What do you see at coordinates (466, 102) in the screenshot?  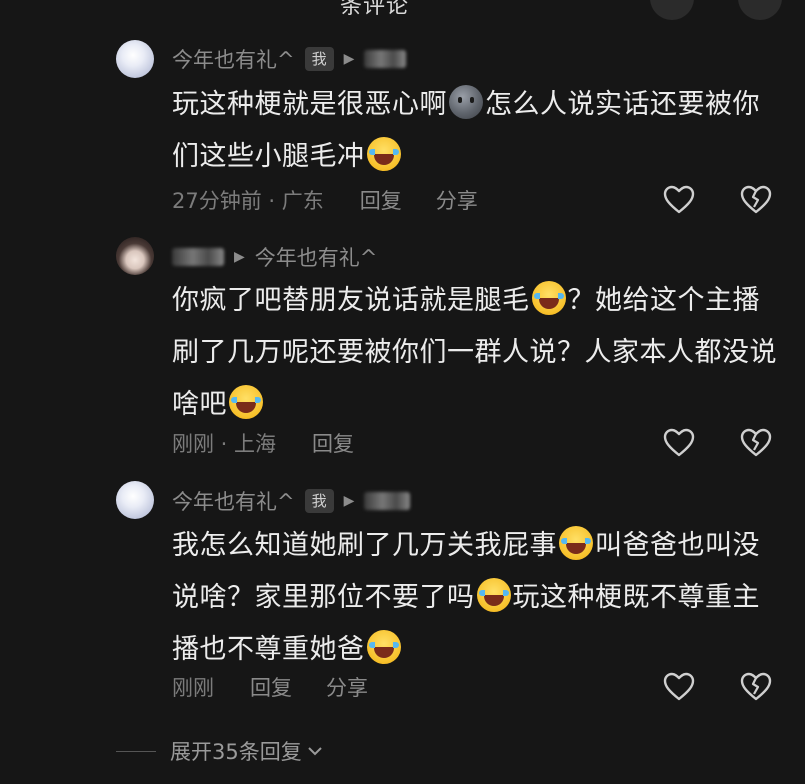 I see `dark-face-emoji-icon` at bounding box center [466, 102].